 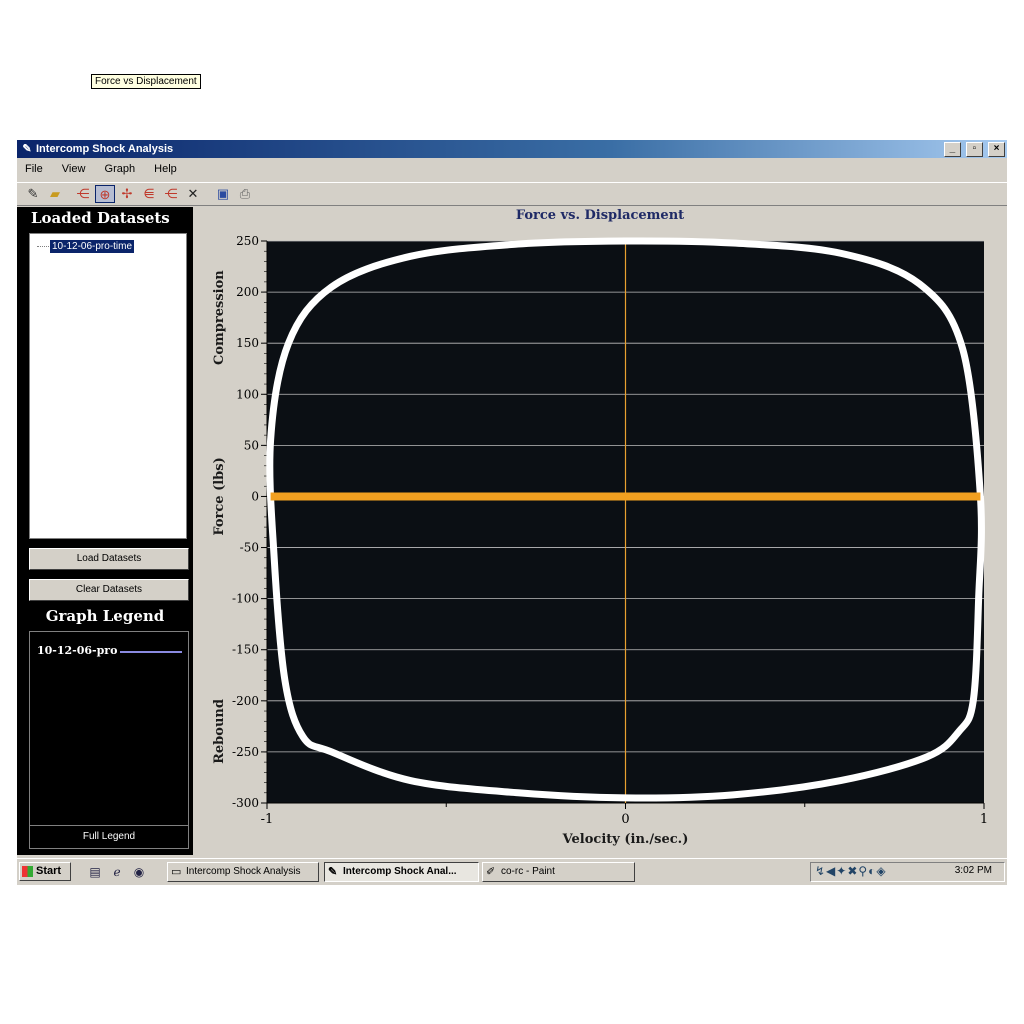 What do you see at coordinates (120, 169) in the screenshot?
I see `menu-graph: Graph` at bounding box center [120, 169].